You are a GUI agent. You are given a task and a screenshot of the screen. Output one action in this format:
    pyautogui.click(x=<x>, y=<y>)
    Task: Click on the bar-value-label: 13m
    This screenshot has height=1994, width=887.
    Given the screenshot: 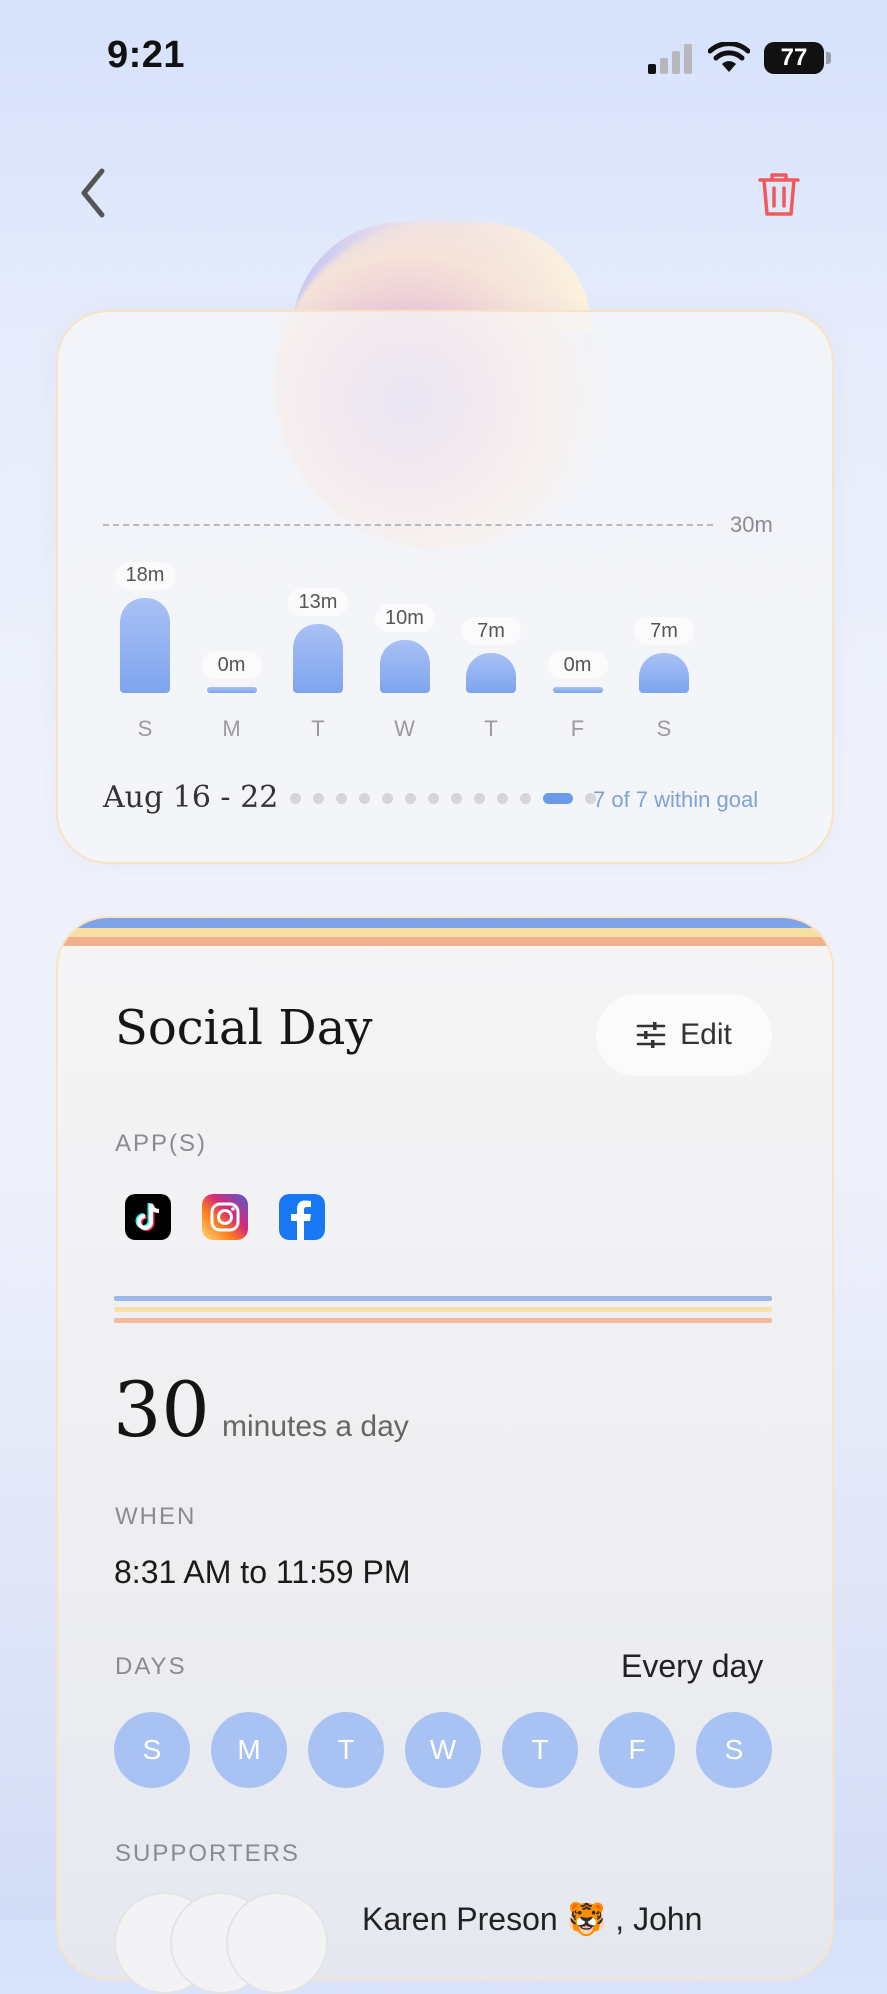 What is the action you would take?
    pyautogui.click(x=318, y=602)
    